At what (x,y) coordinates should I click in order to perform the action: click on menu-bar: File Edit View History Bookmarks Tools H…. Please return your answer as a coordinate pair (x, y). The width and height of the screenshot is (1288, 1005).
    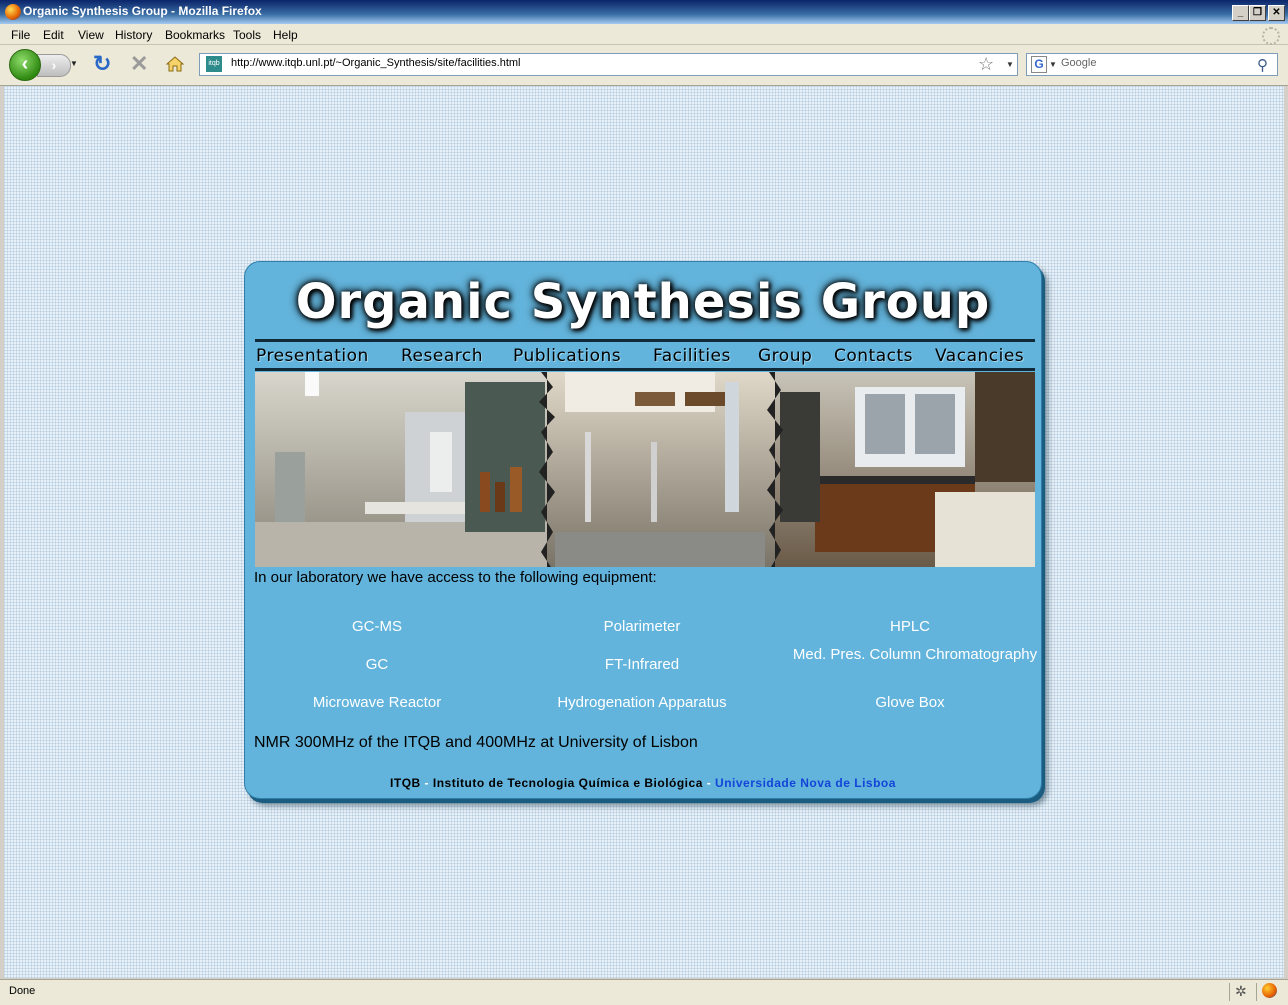
    Looking at the image, I should click on (644, 34).